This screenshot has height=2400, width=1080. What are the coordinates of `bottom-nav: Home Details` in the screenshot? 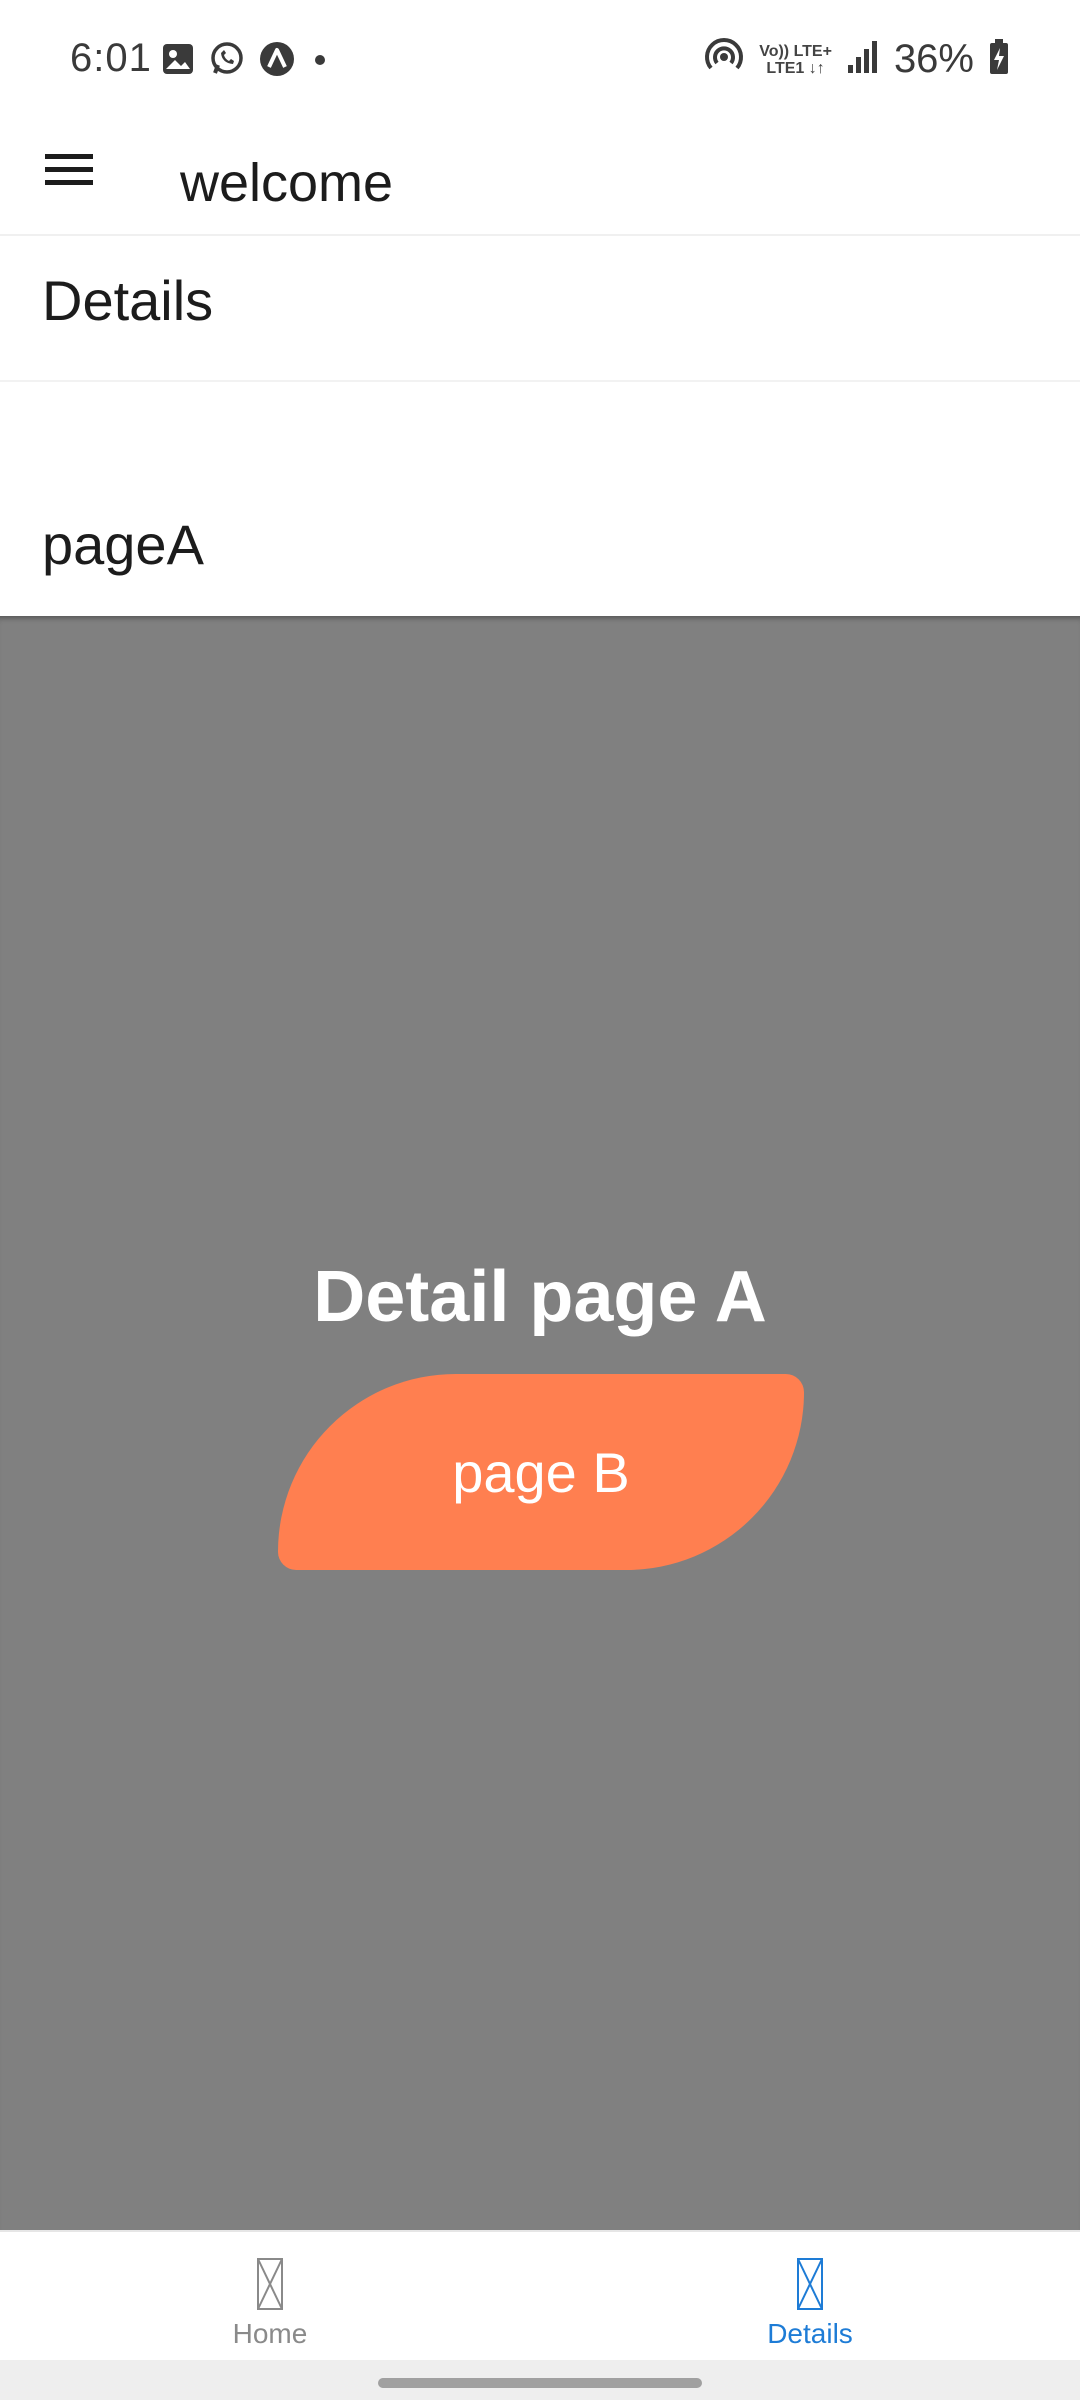 It's located at (540, 2295).